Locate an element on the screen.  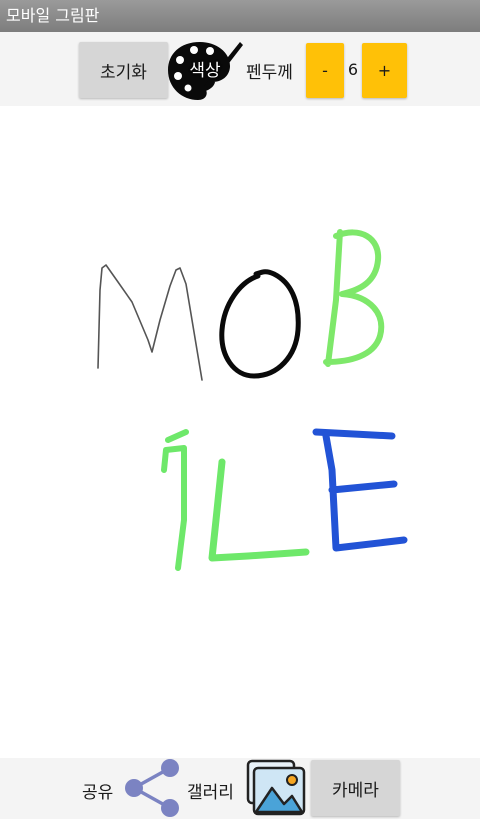
camera-button-label: 카메라 is located at coordinates (355, 790).